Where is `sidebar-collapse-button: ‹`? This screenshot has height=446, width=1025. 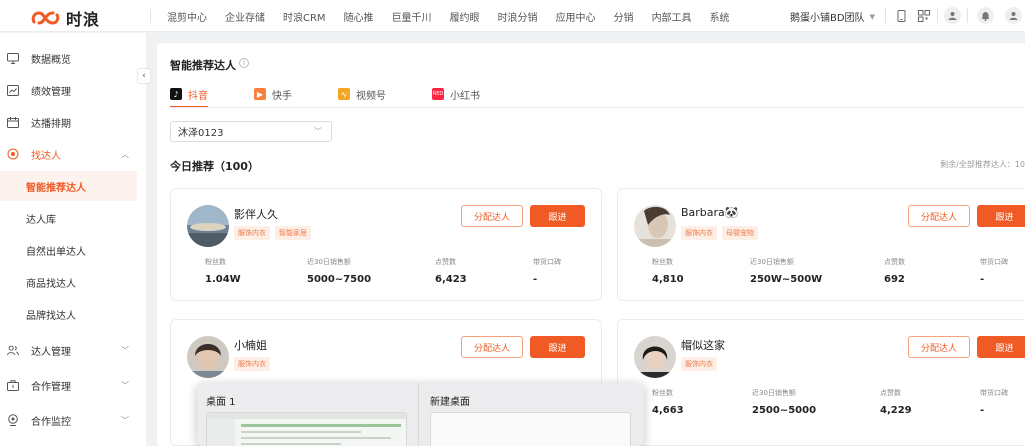 sidebar-collapse-button: ‹ is located at coordinates (144, 76).